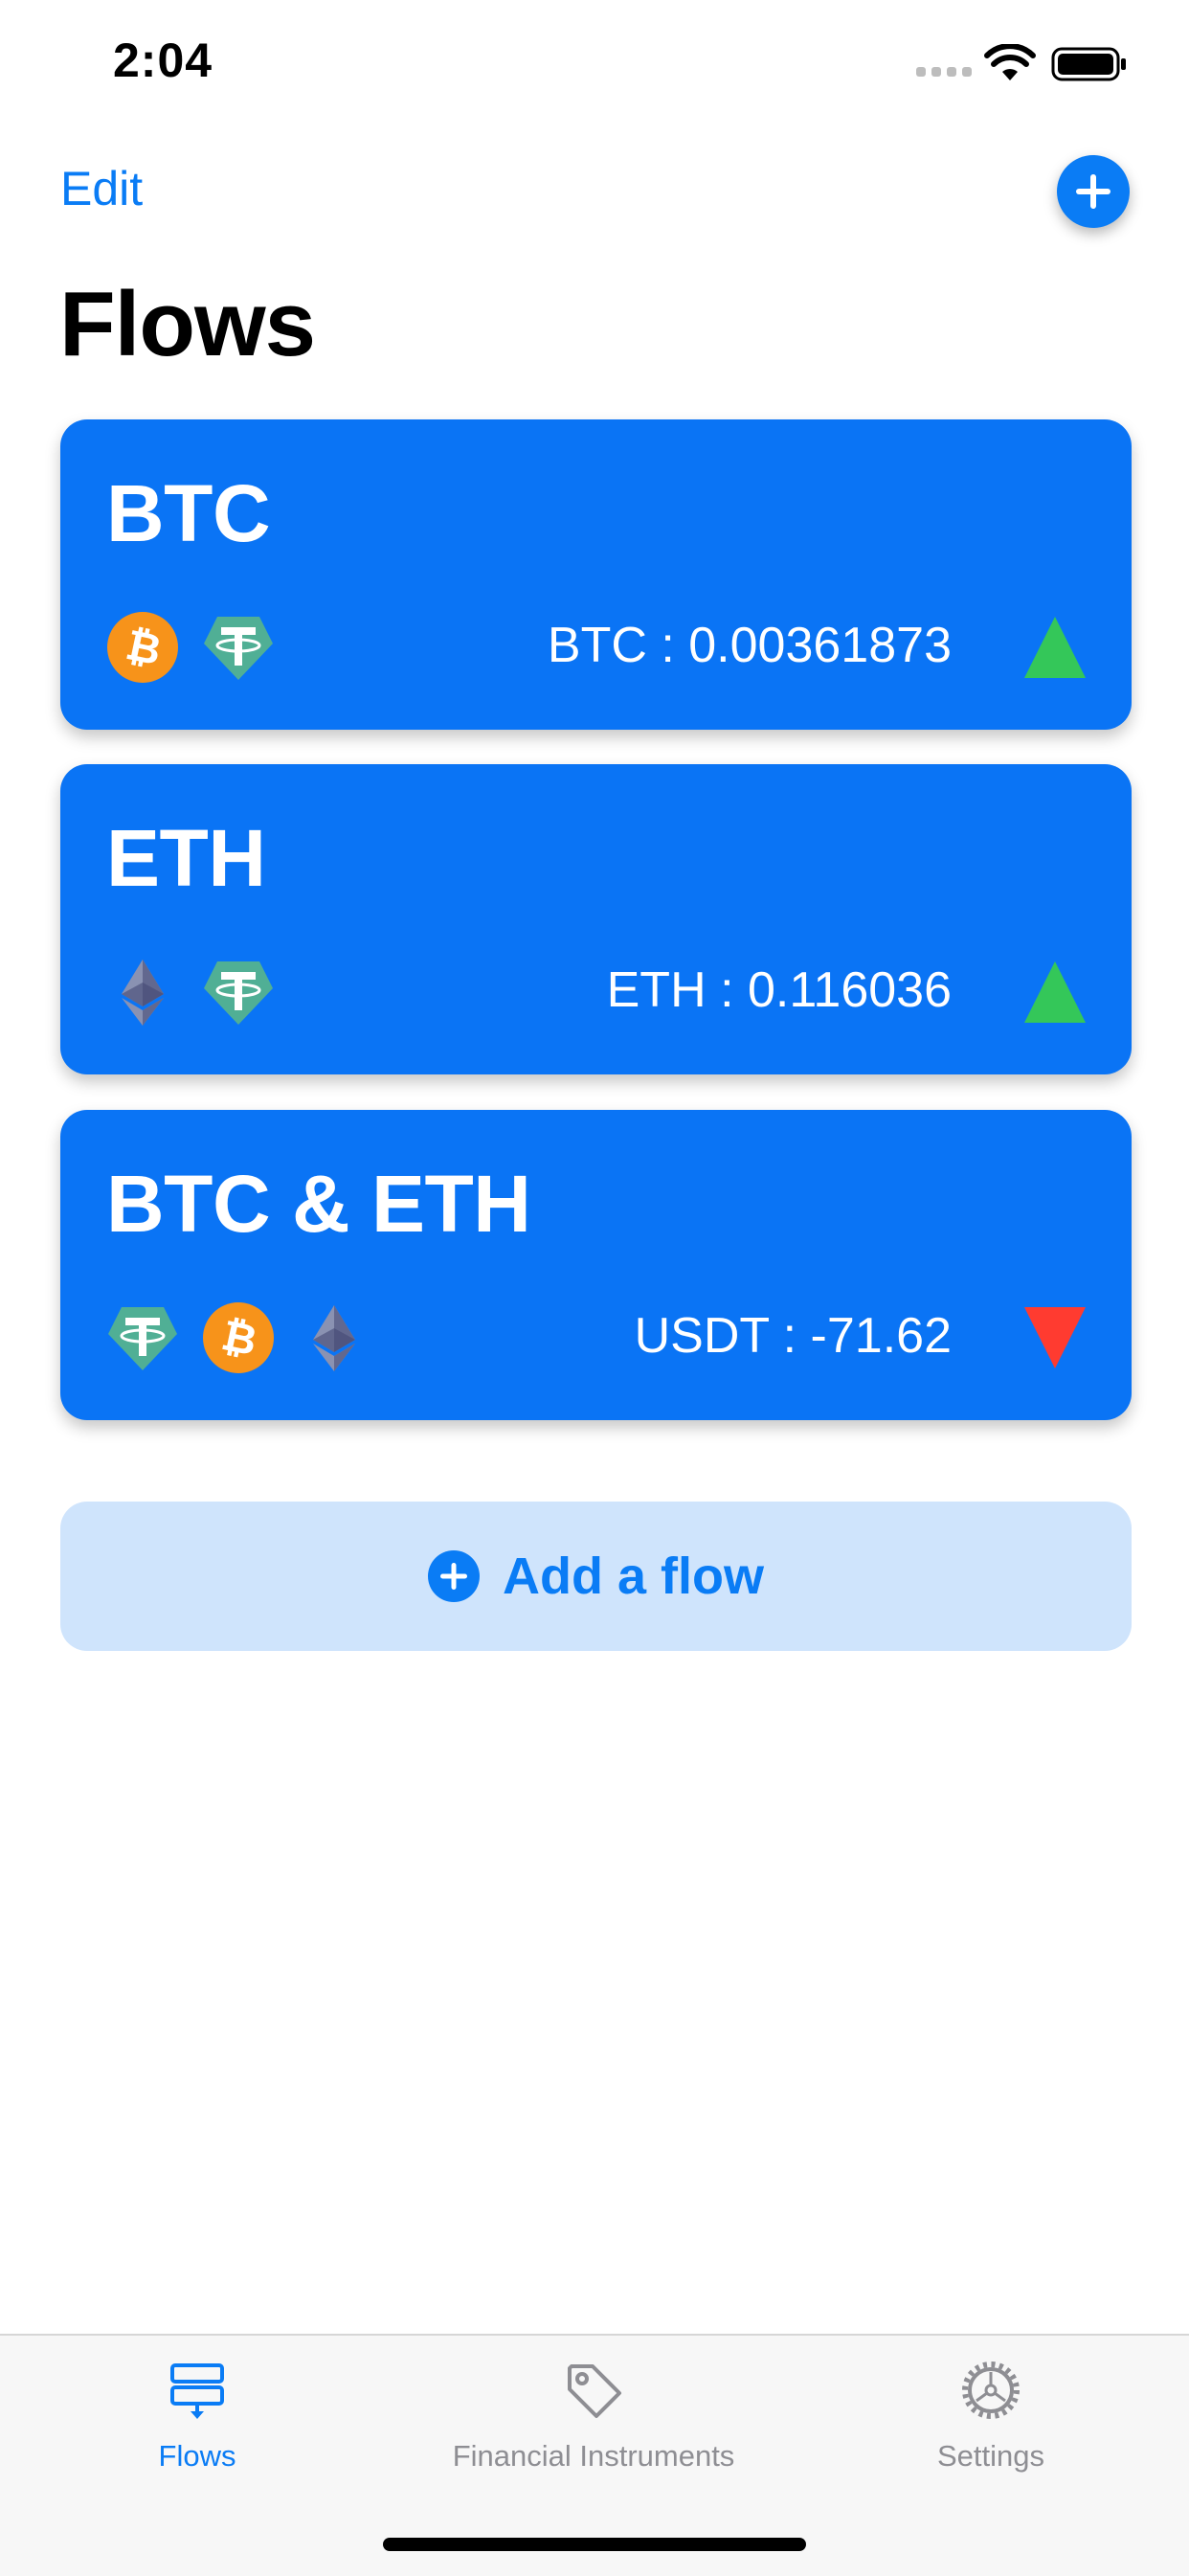 The image size is (1189, 2576). What do you see at coordinates (1010, 62) in the screenshot?
I see `wifi-icon` at bounding box center [1010, 62].